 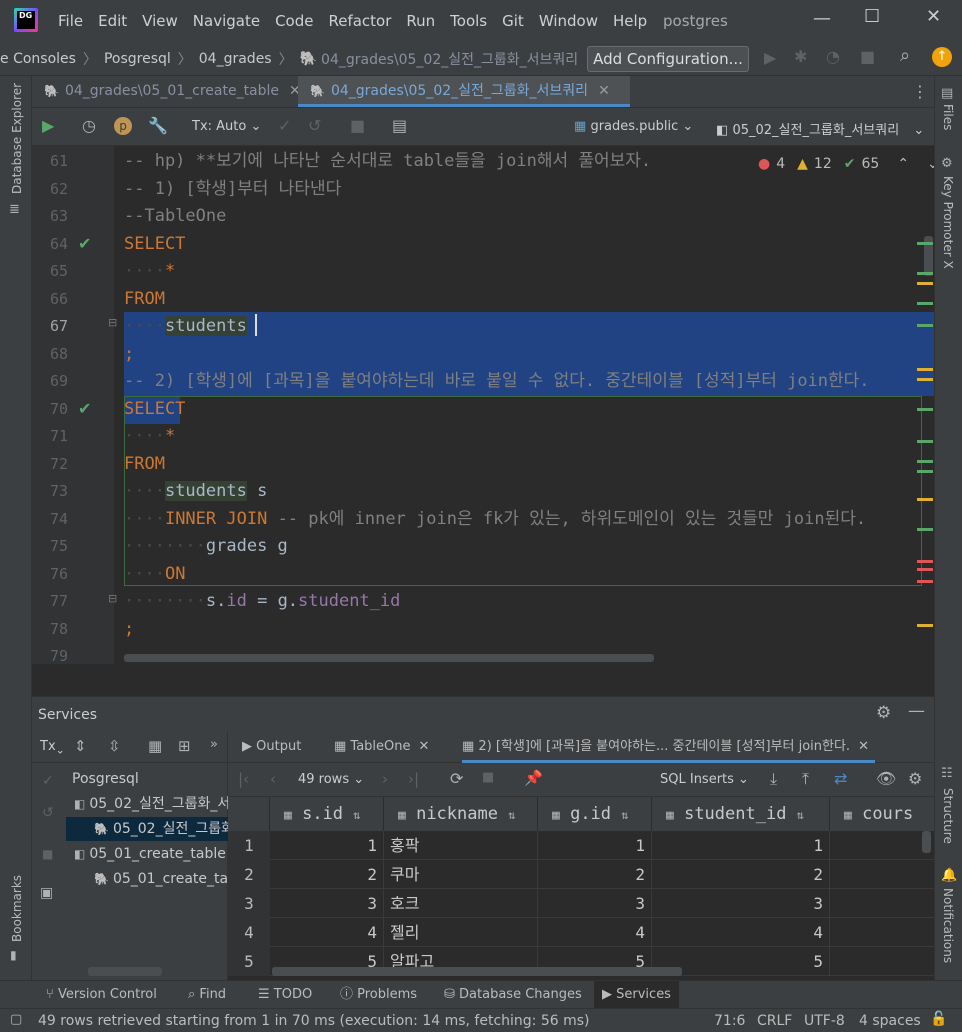 I want to click on tab-database-changes: ⛁ Database Changes, so click(x=513, y=994).